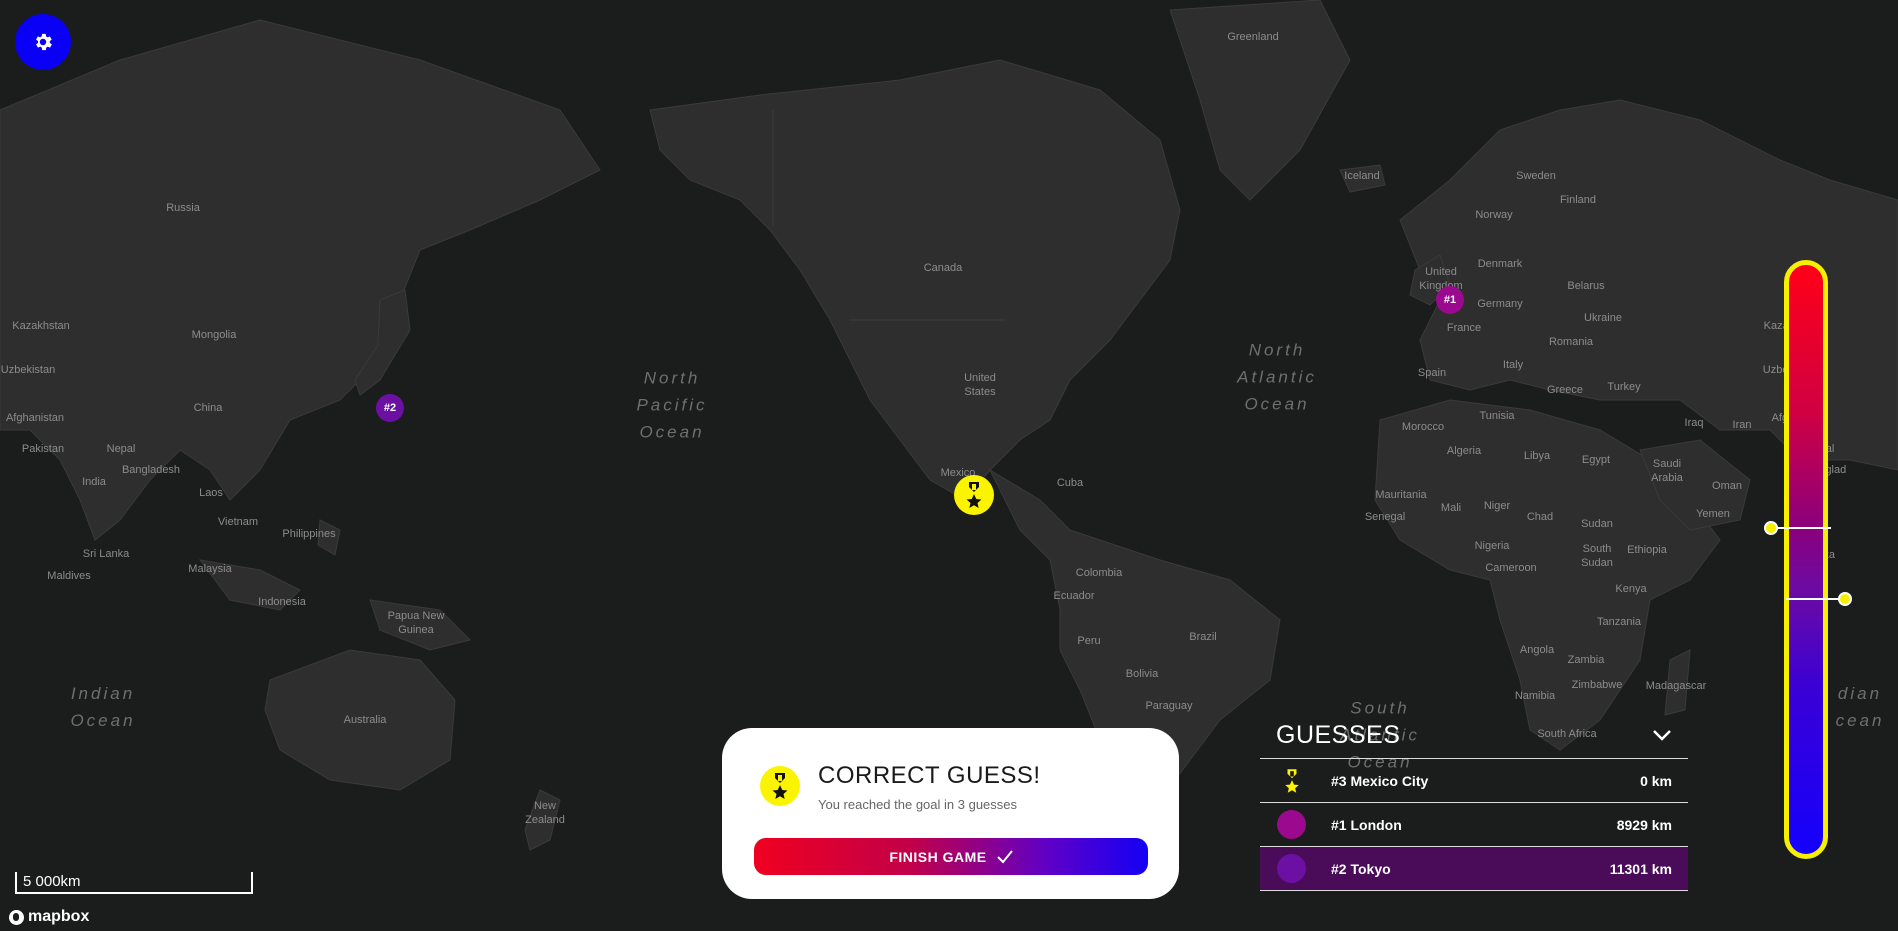 This screenshot has height=931, width=1898. What do you see at coordinates (1619, 622) in the screenshot?
I see `country-label: Tanzania` at bounding box center [1619, 622].